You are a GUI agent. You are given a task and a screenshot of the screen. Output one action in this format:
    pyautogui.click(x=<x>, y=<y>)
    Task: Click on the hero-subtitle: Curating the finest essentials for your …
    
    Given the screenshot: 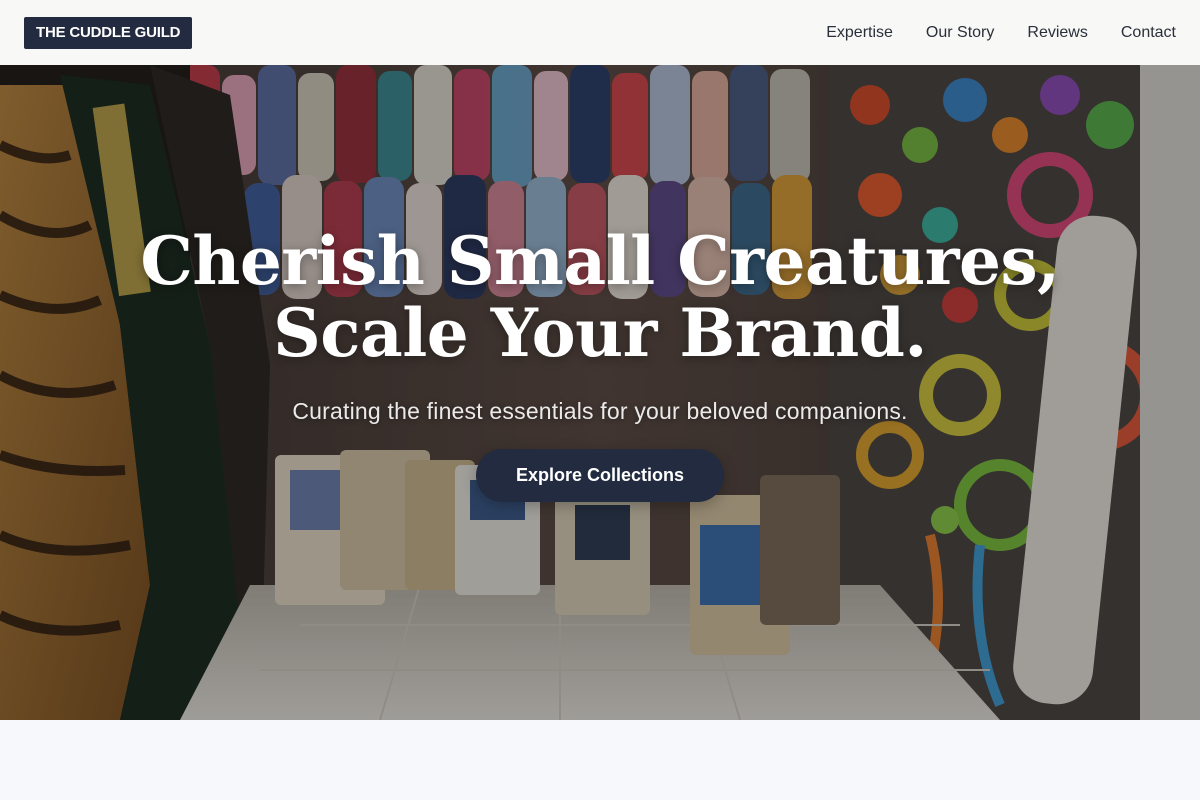 What is the action you would take?
    pyautogui.click(x=600, y=411)
    